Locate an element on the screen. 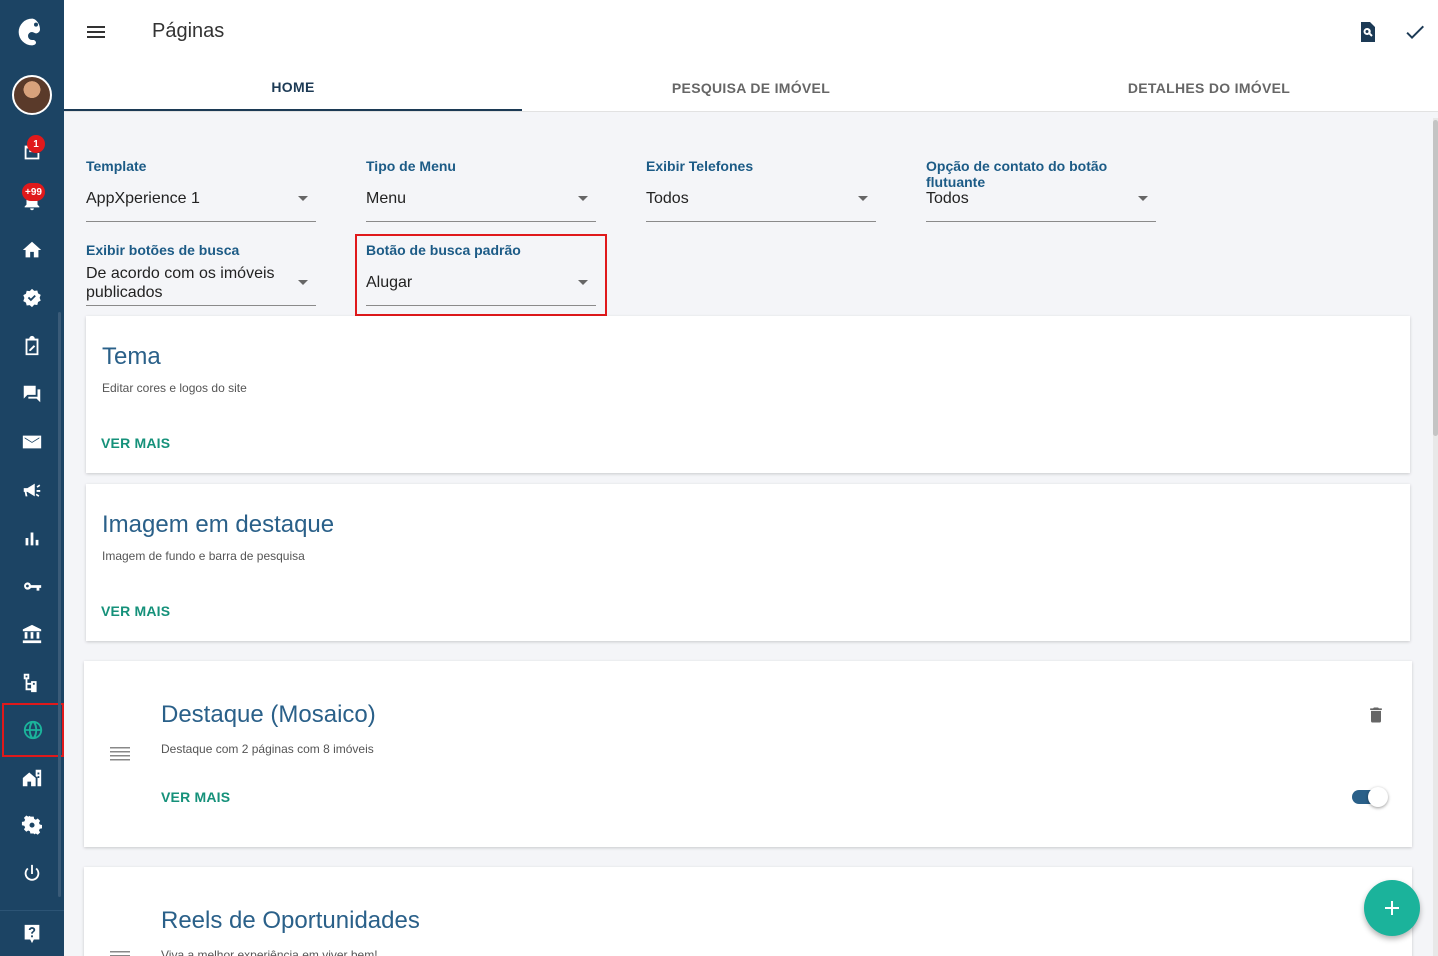  logo-icon is located at coordinates (32, 32).